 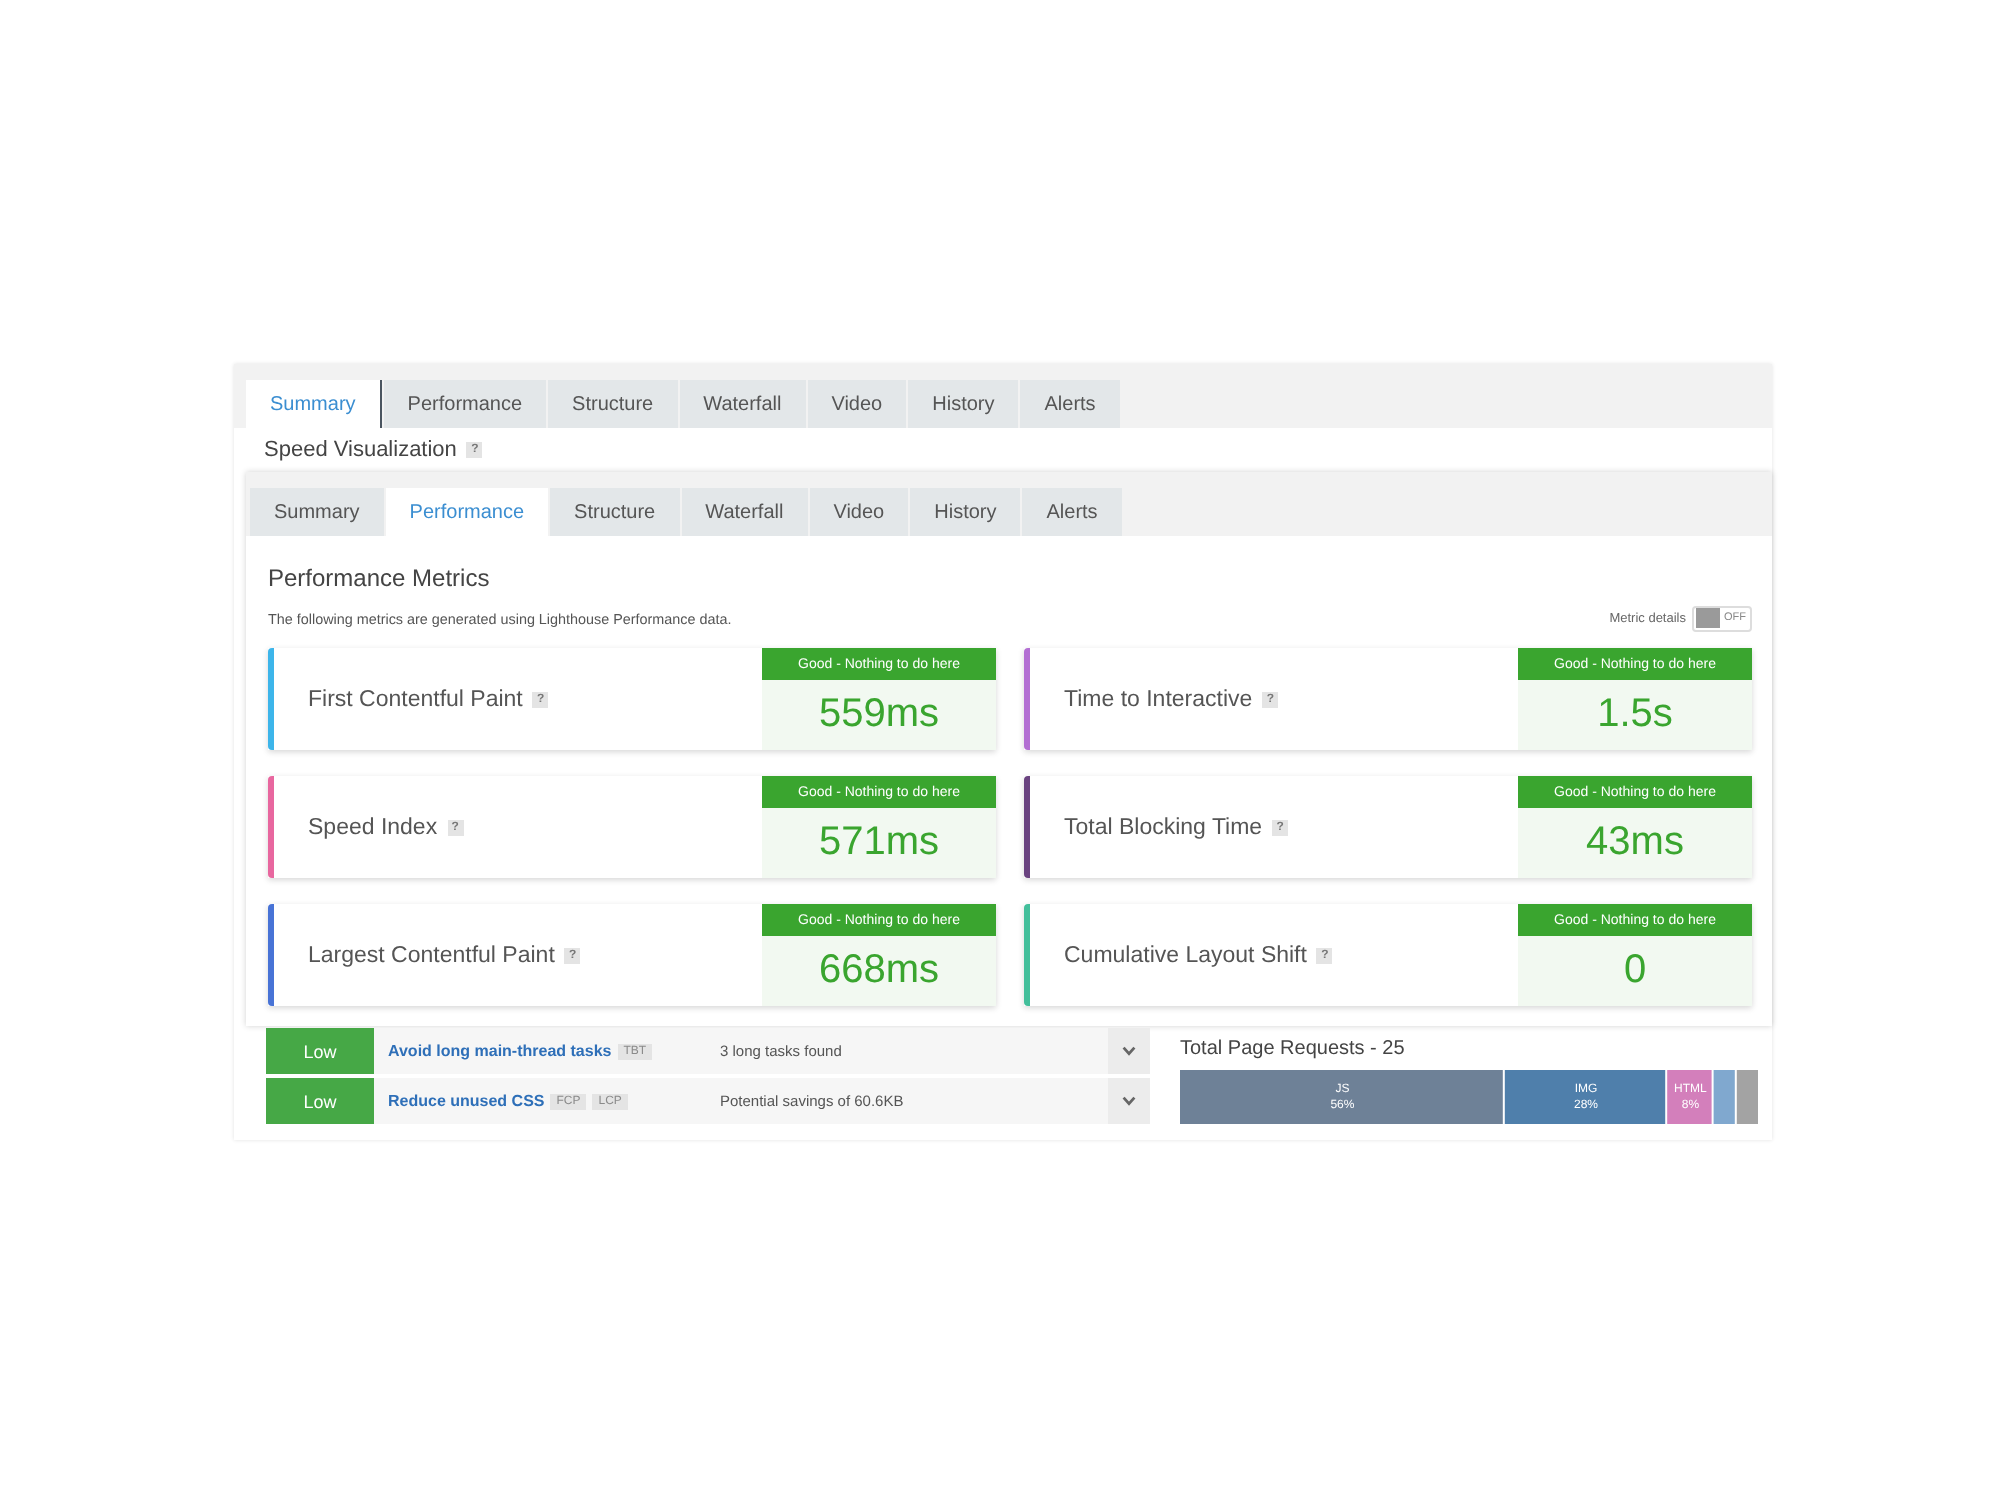 What do you see at coordinates (1163, 827) in the screenshot?
I see `metric-label: Total Blocking Time` at bounding box center [1163, 827].